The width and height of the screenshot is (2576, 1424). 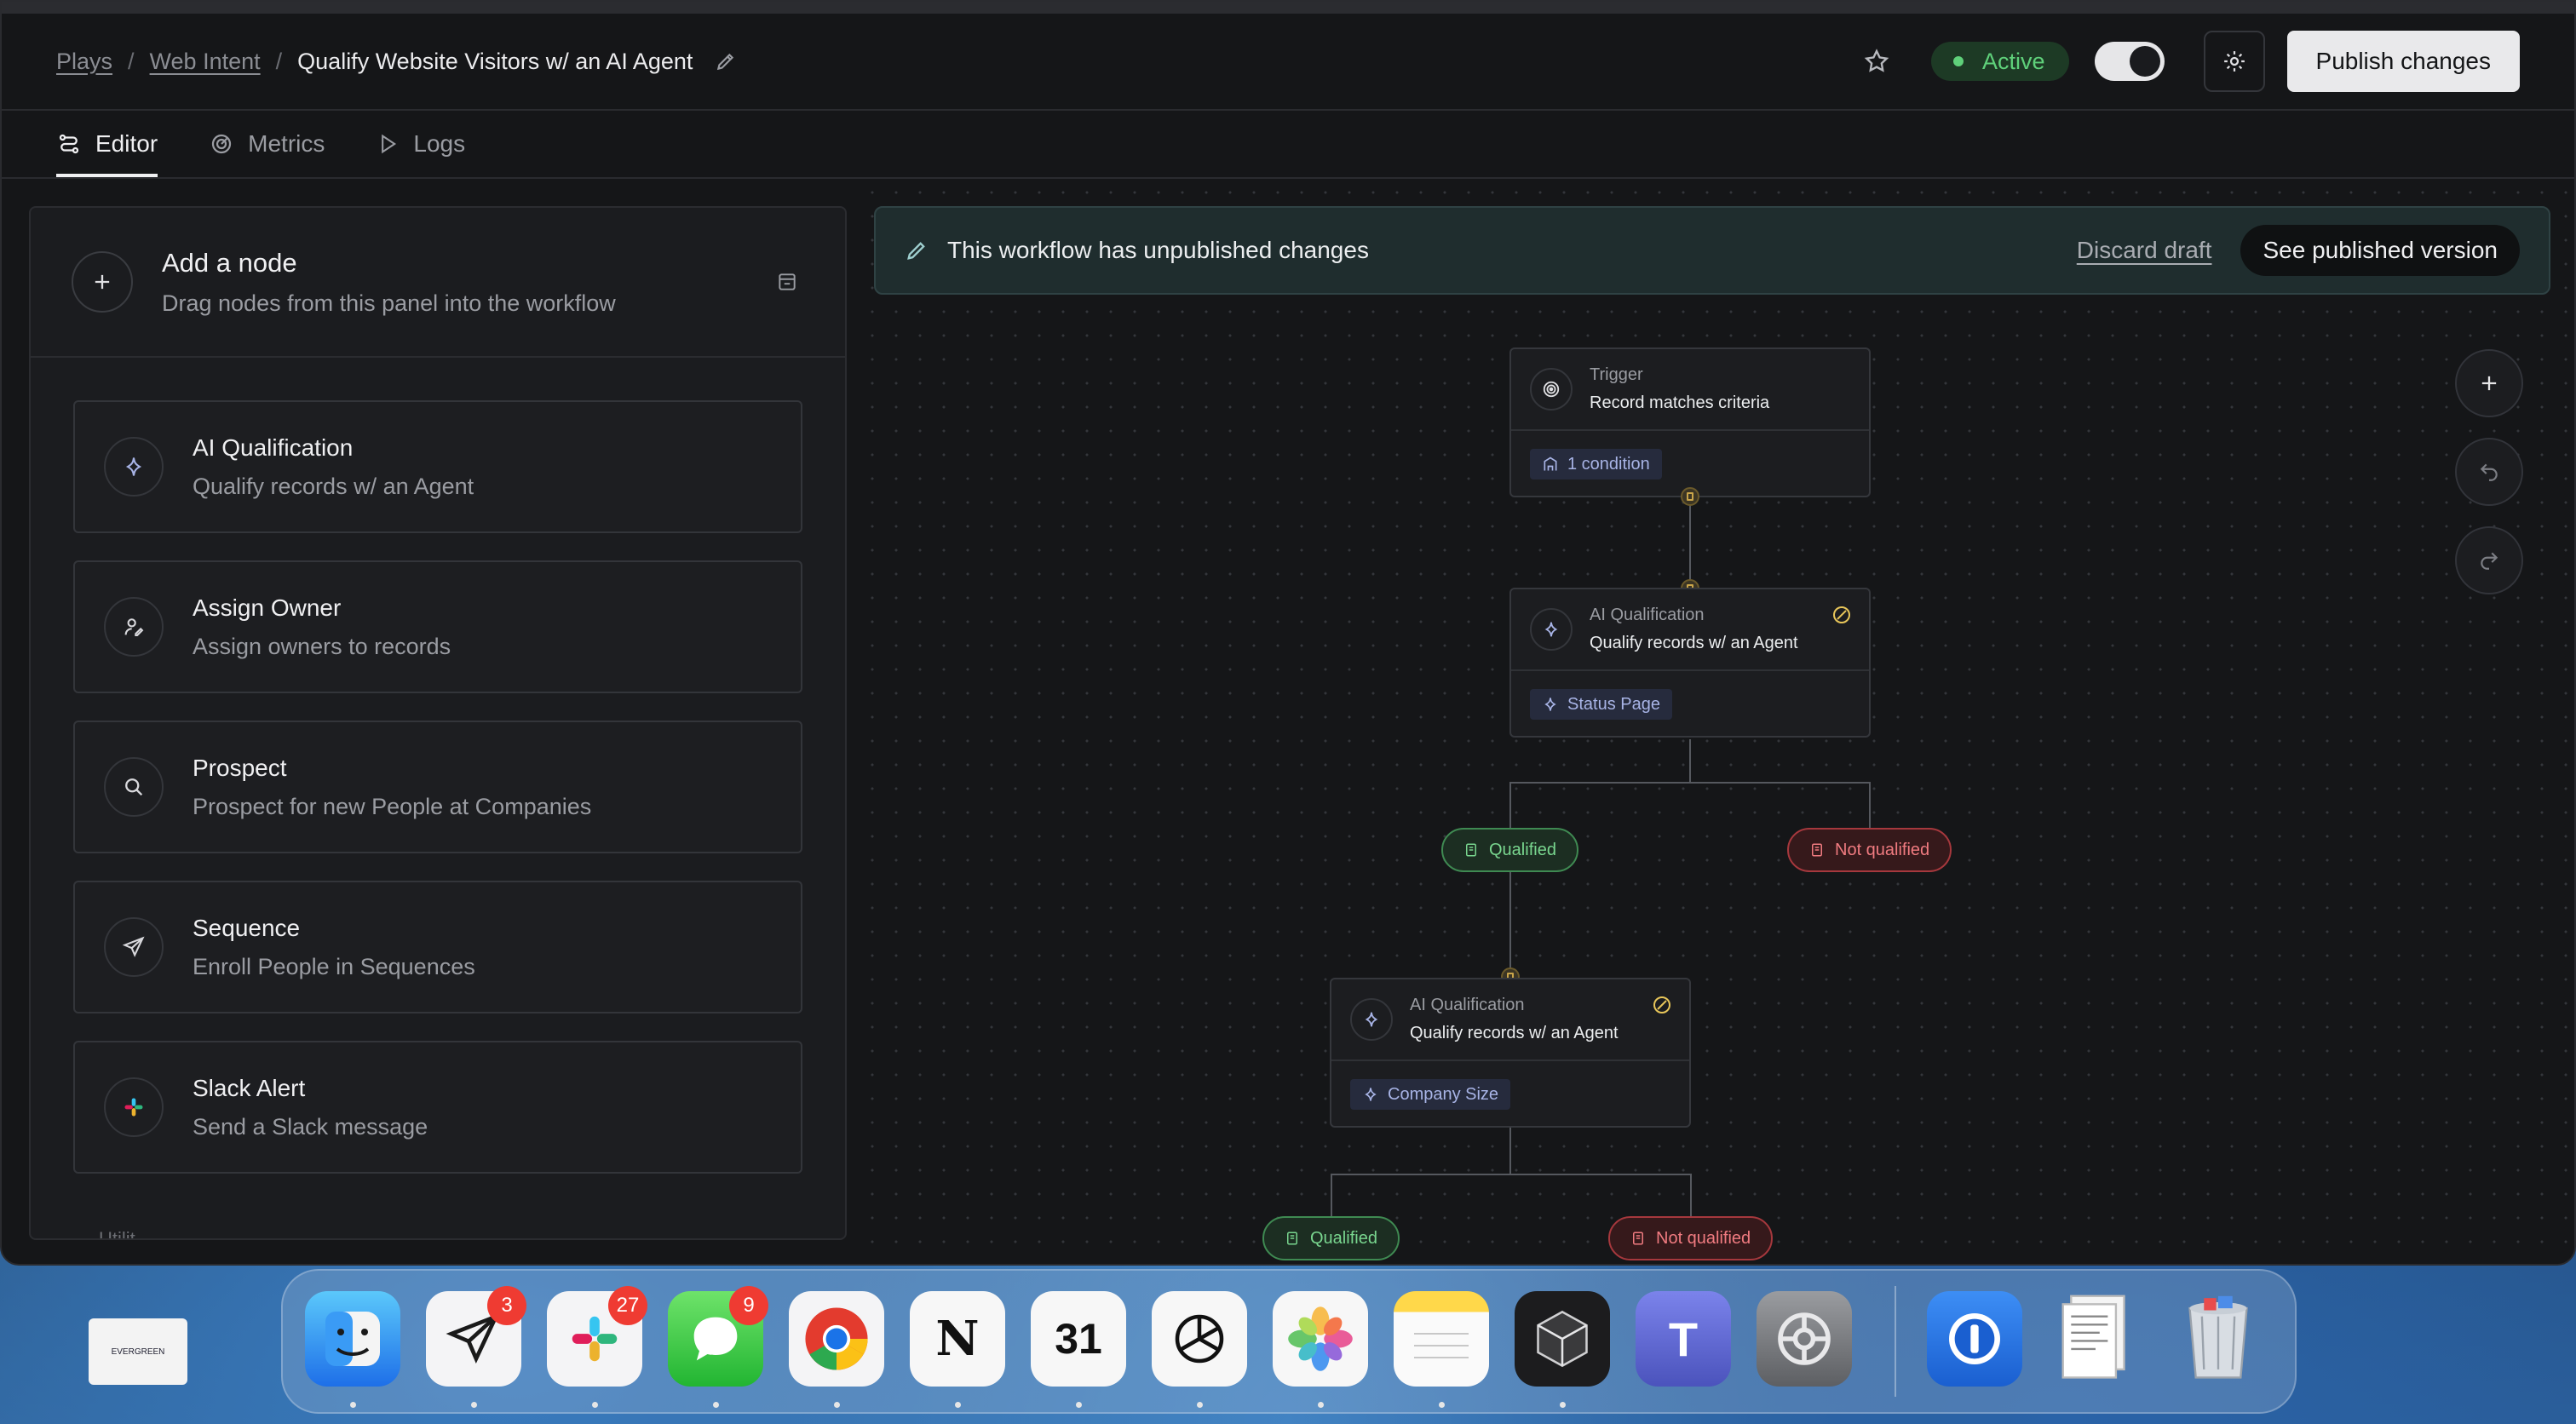 I want to click on branch-label: Not qualified, so click(x=1703, y=1238).